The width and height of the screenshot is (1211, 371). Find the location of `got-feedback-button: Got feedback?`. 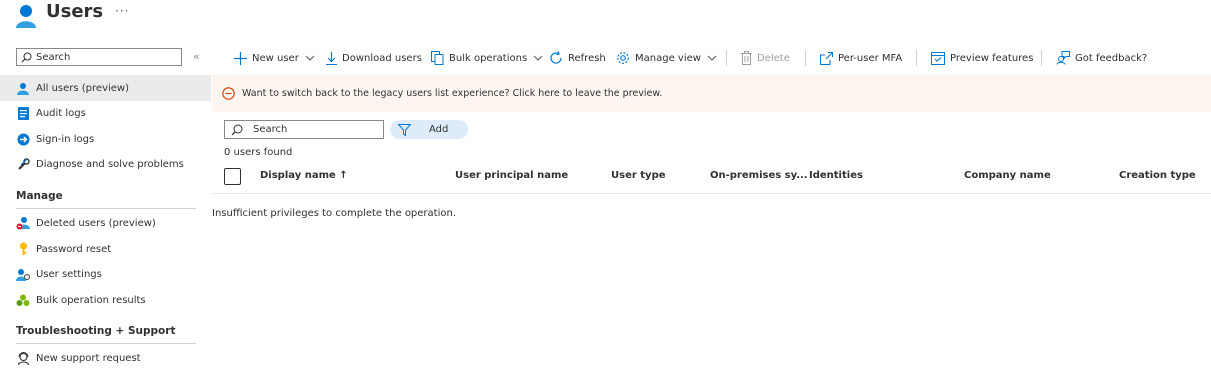

got-feedback-button: Got feedback? is located at coordinates (1101, 58).